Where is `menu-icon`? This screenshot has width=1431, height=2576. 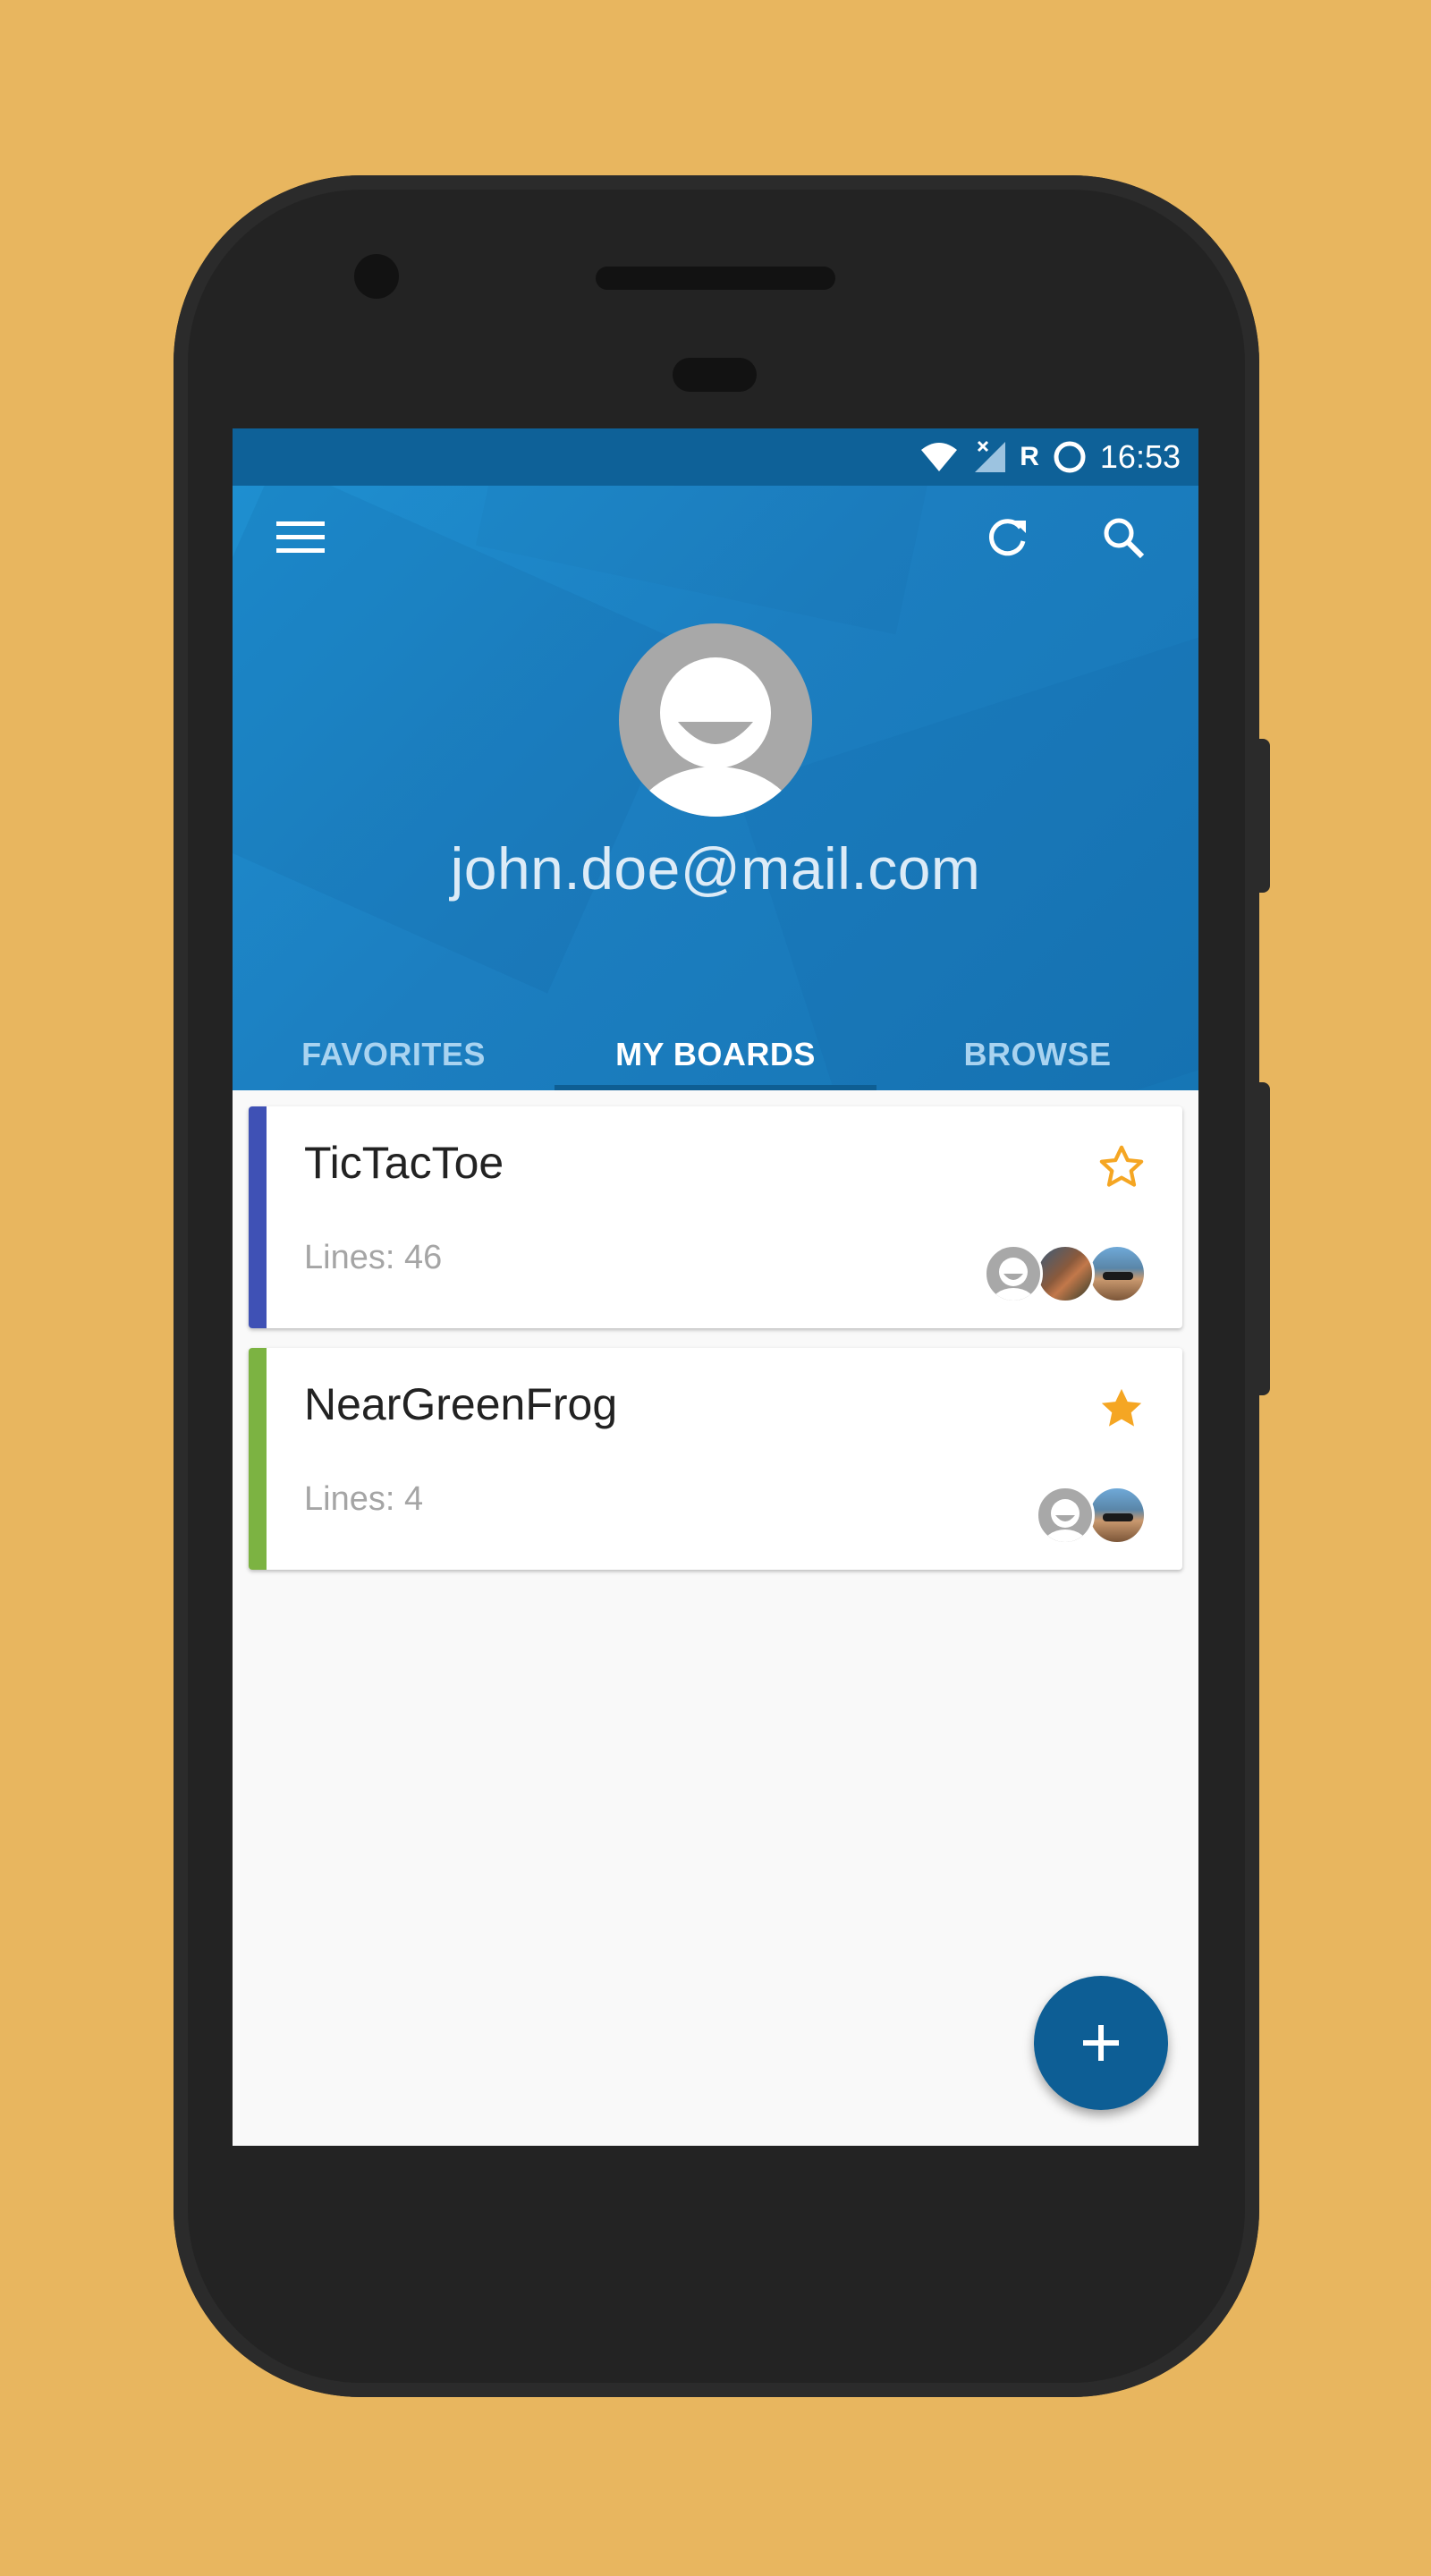
menu-icon is located at coordinates (301, 537).